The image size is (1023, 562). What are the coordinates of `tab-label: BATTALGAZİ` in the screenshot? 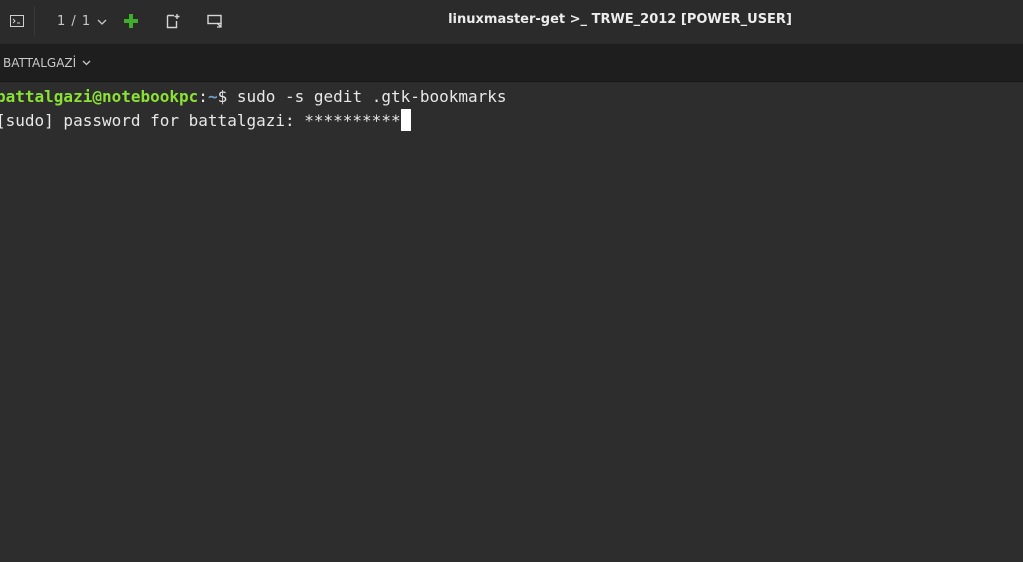 It's located at (40, 63).